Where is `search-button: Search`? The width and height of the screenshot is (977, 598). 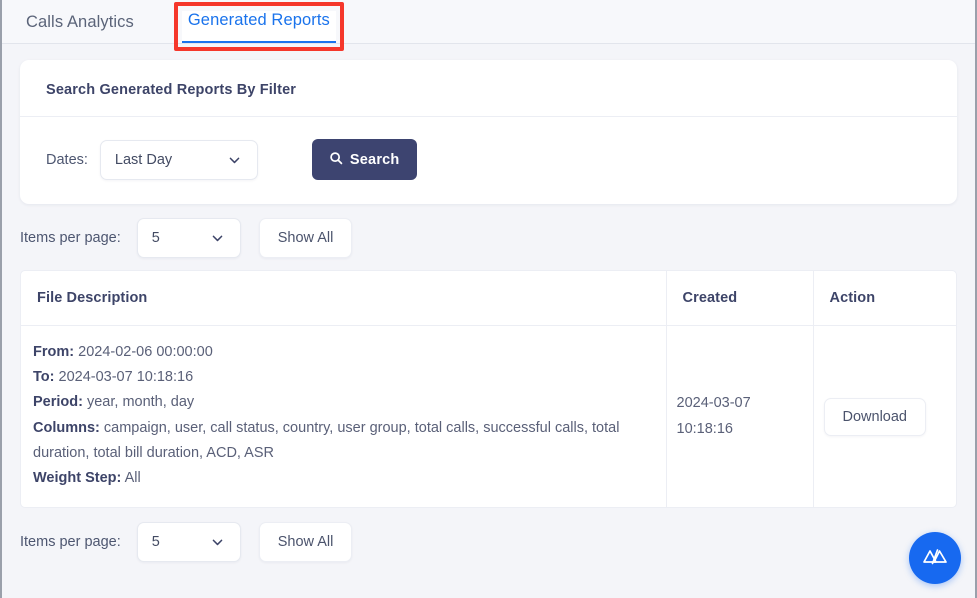
search-button: Search is located at coordinates (364, 159).